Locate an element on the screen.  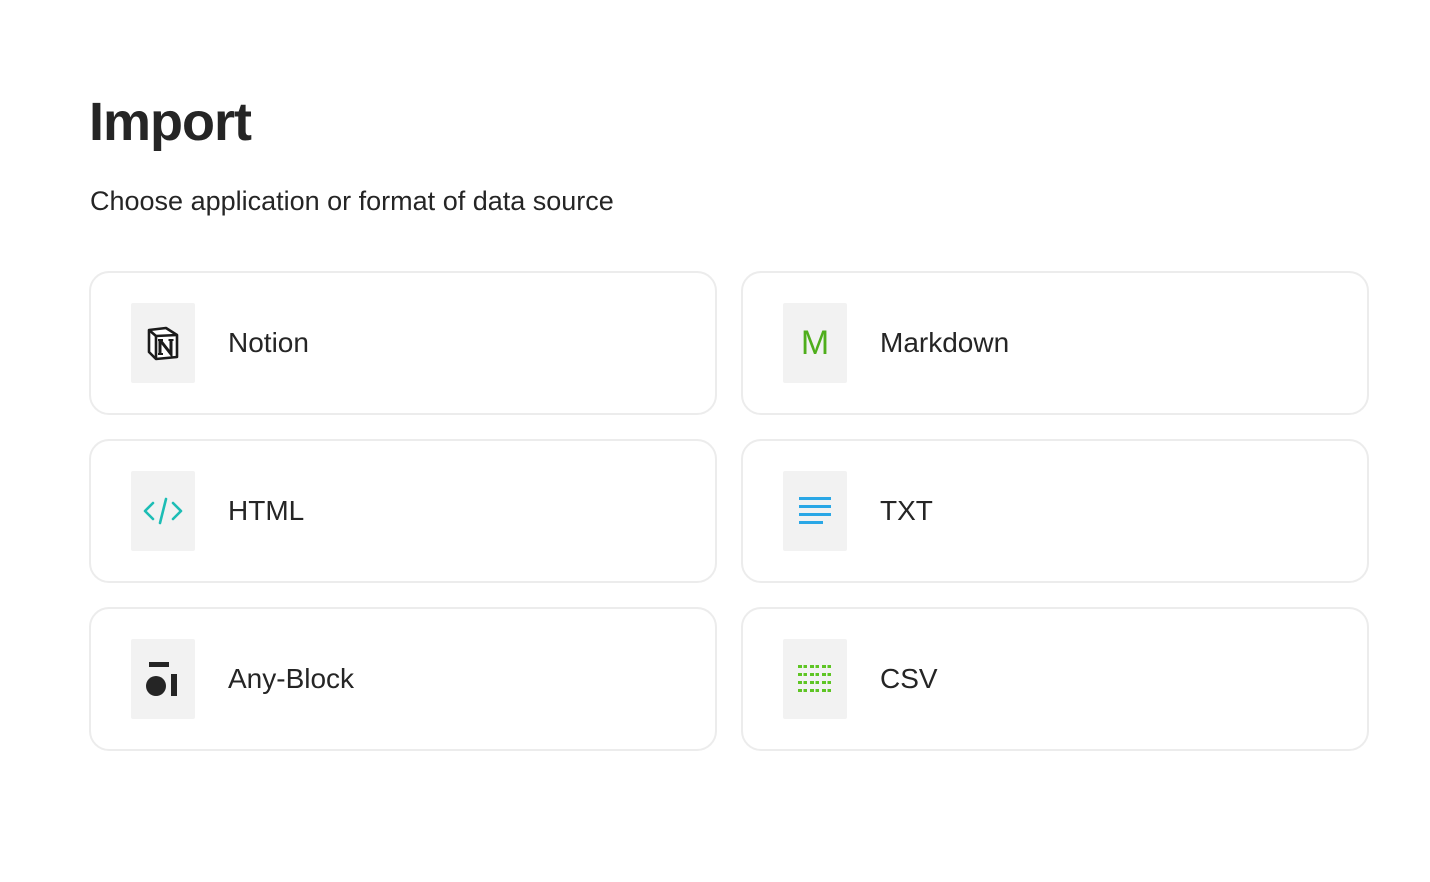
page-title: Import is located at coordinates (170, 122).